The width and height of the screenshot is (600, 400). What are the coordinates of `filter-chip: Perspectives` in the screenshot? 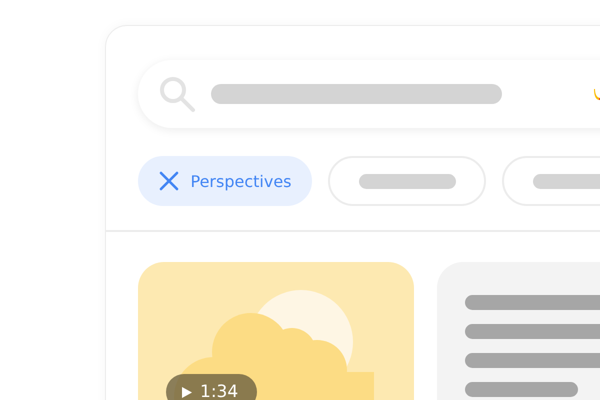 It's located at (225, 181).